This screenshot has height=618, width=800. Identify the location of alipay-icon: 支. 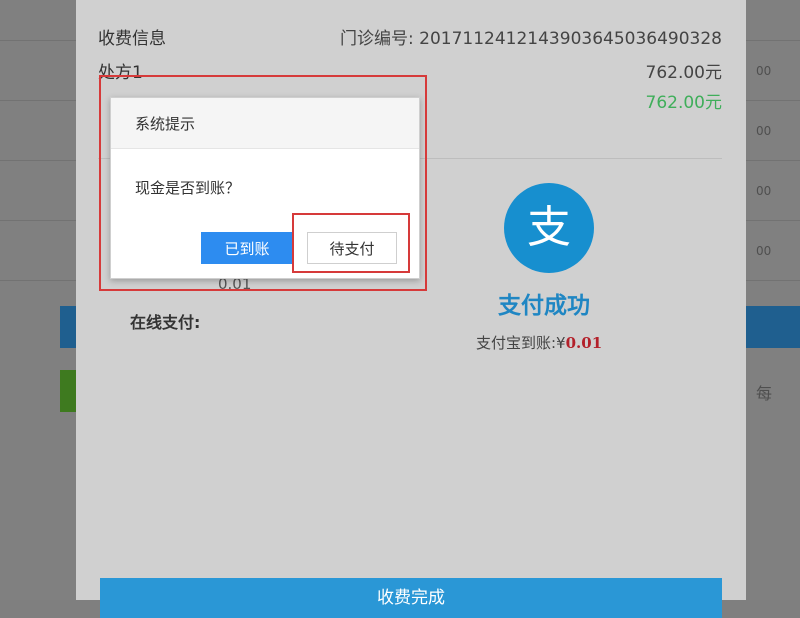
(549, 228).